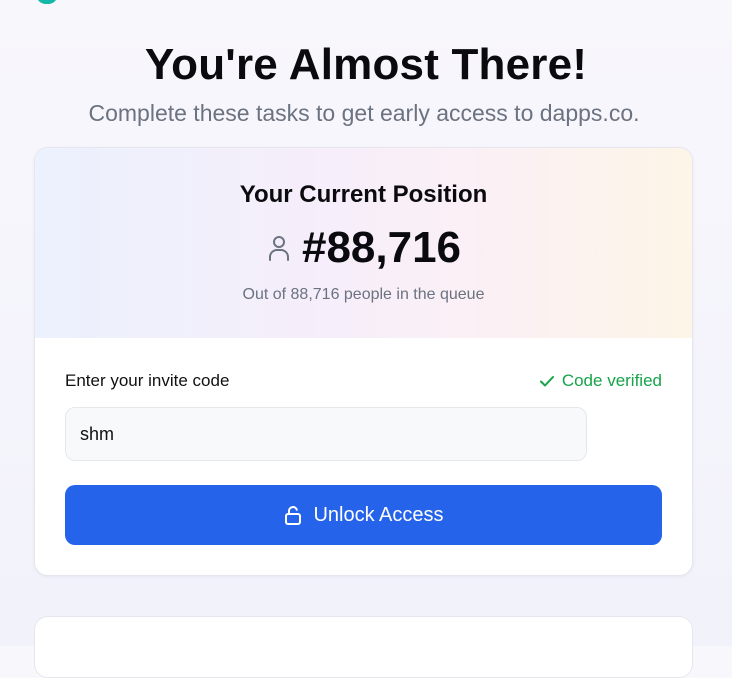 The width and height of the screenshot is (732, 678). I want to click on rank-row: #88,716, so click(363, 248).